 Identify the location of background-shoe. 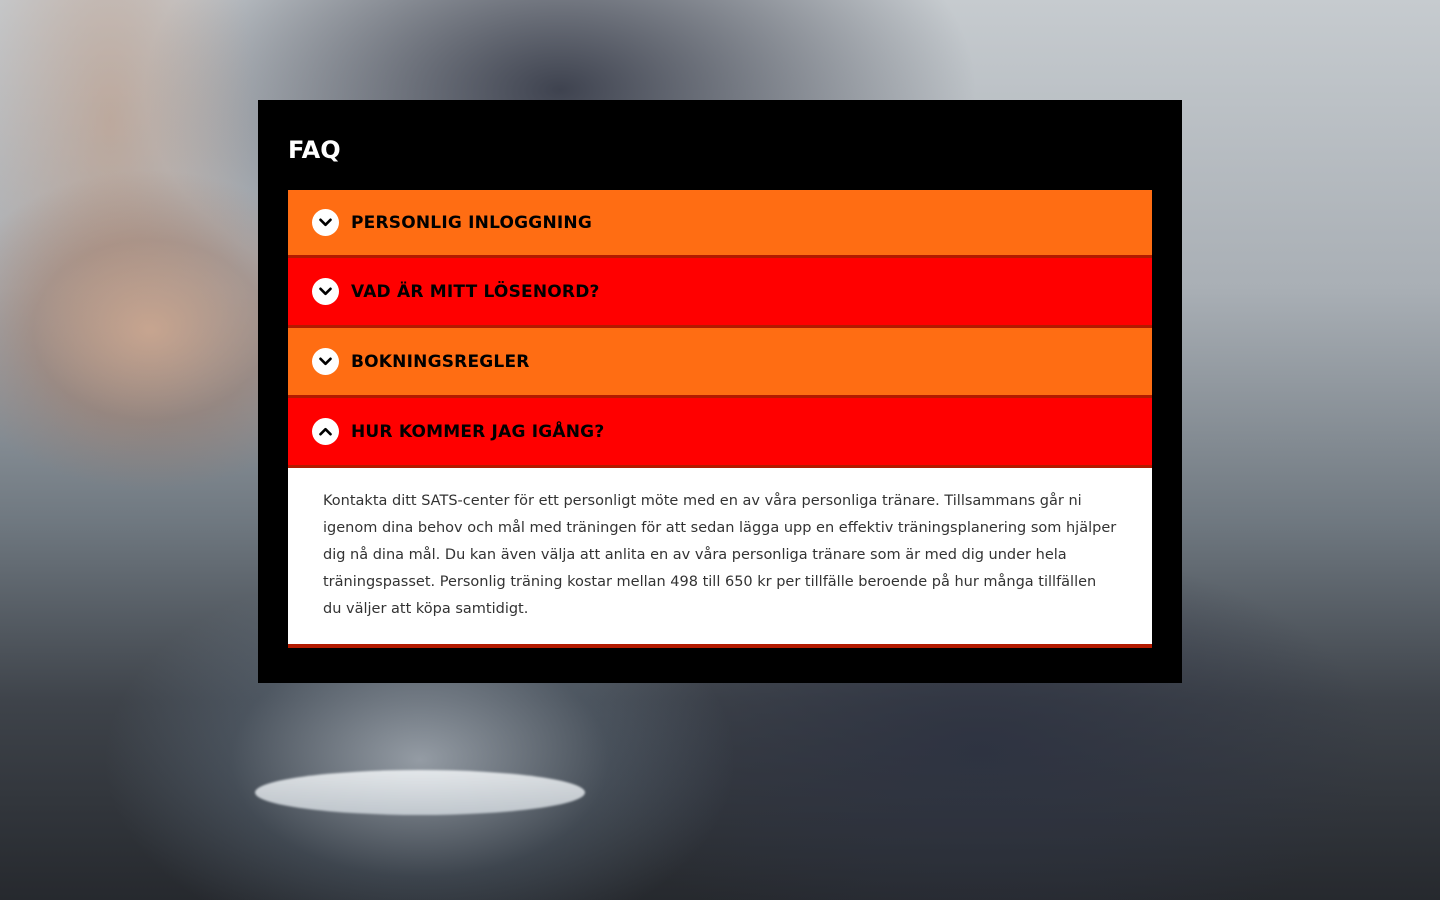
(420, 792).